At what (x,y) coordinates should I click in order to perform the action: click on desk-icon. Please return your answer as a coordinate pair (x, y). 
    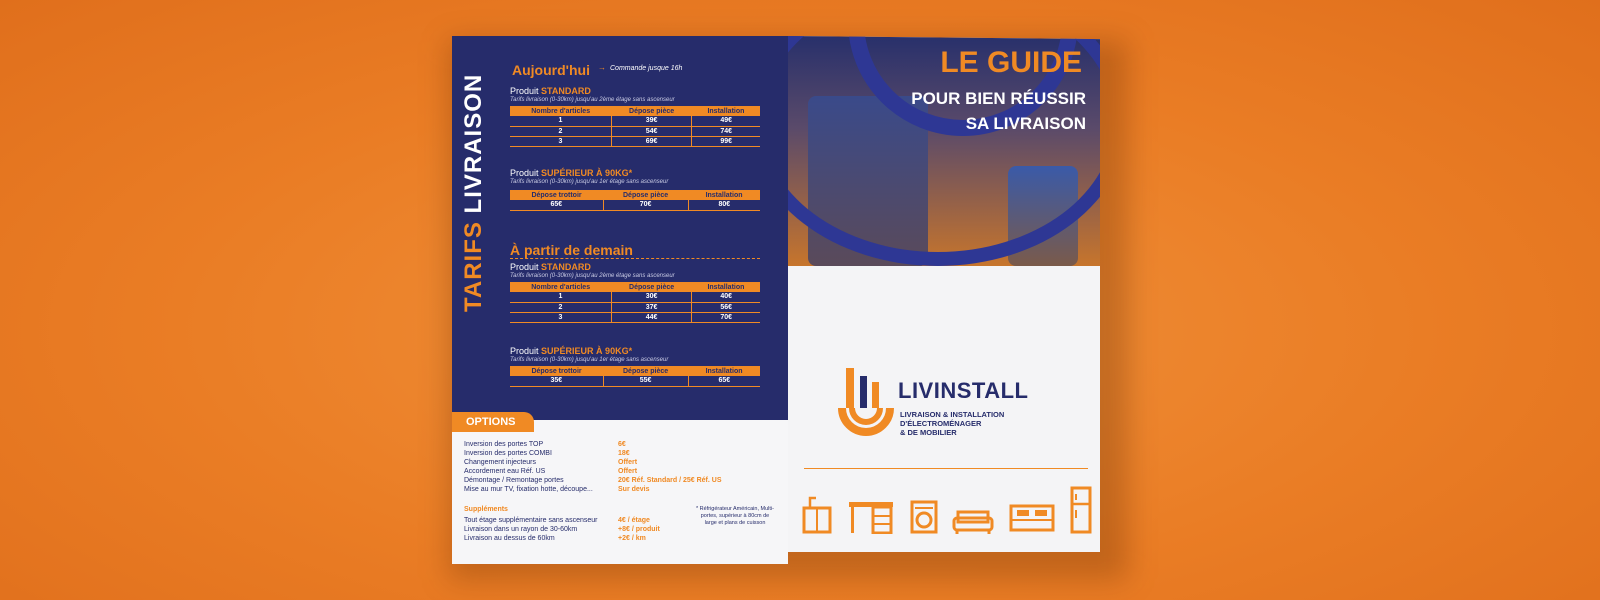
    Looking at the image, I should click on (870, 518).